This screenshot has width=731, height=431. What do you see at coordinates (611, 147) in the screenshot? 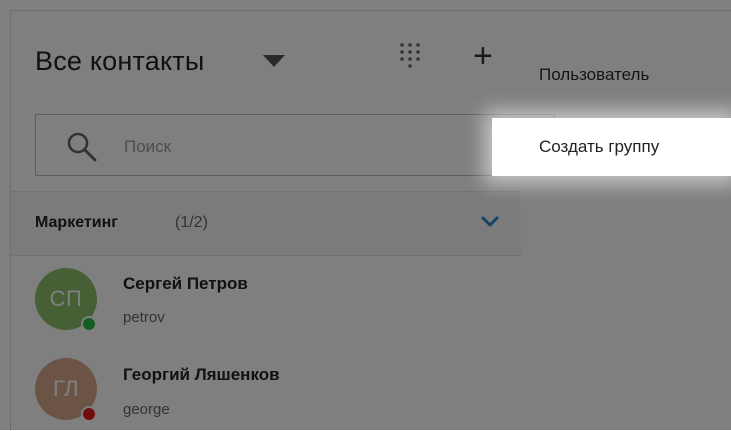
I see `menu-item-create-group: Создать группу` at bounding box center [611, 147].